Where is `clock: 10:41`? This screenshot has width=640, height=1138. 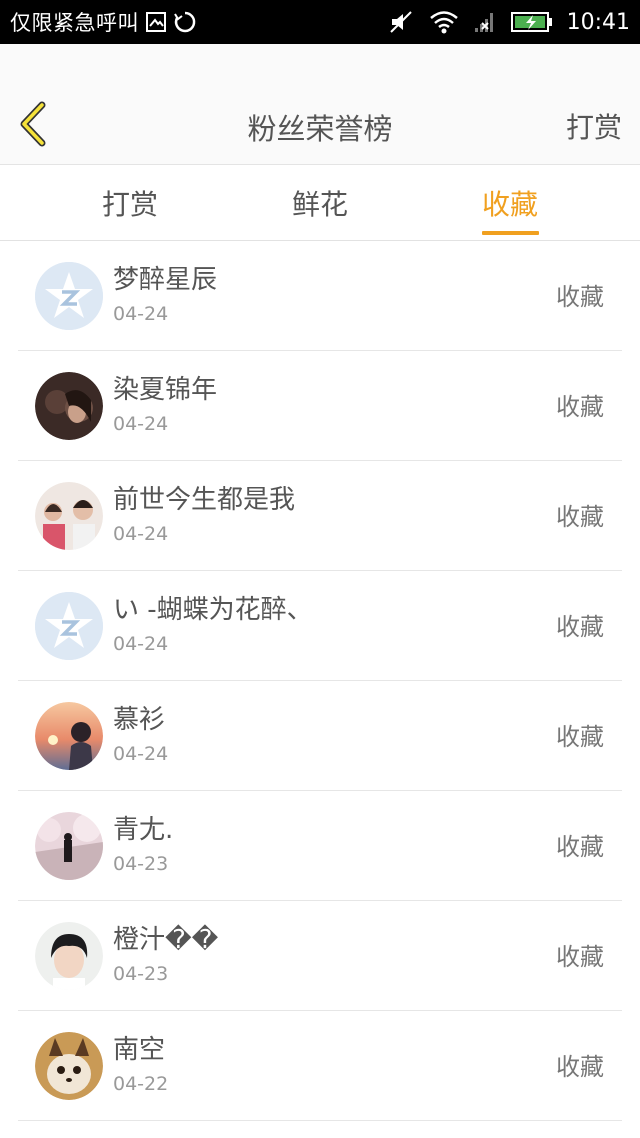
clock: 10:41 is located at coordinates (598, 22).